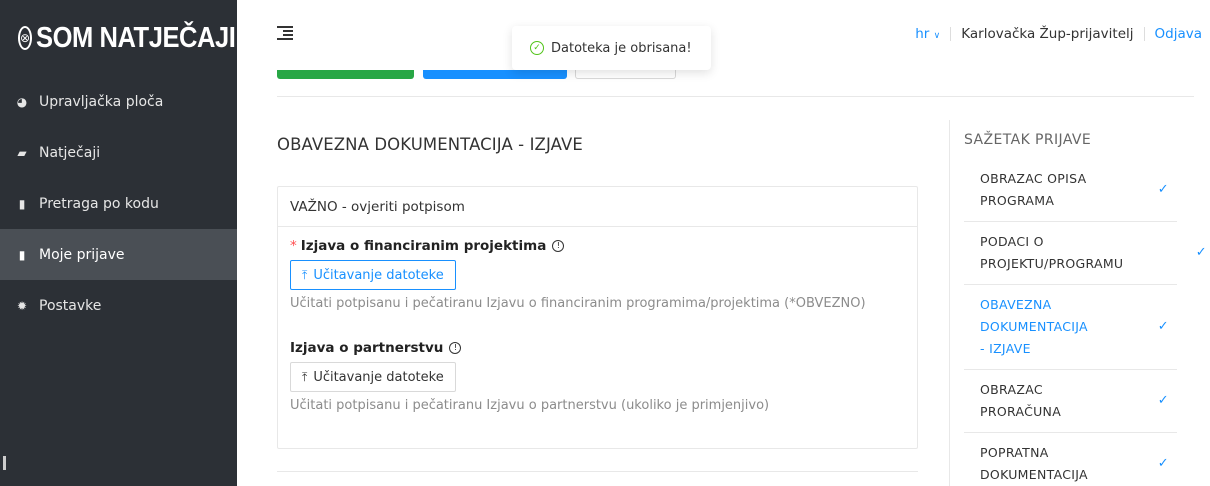  I want to click on brand-logo: ⊗ SOM NATJEČAJI, so click(118, 38).